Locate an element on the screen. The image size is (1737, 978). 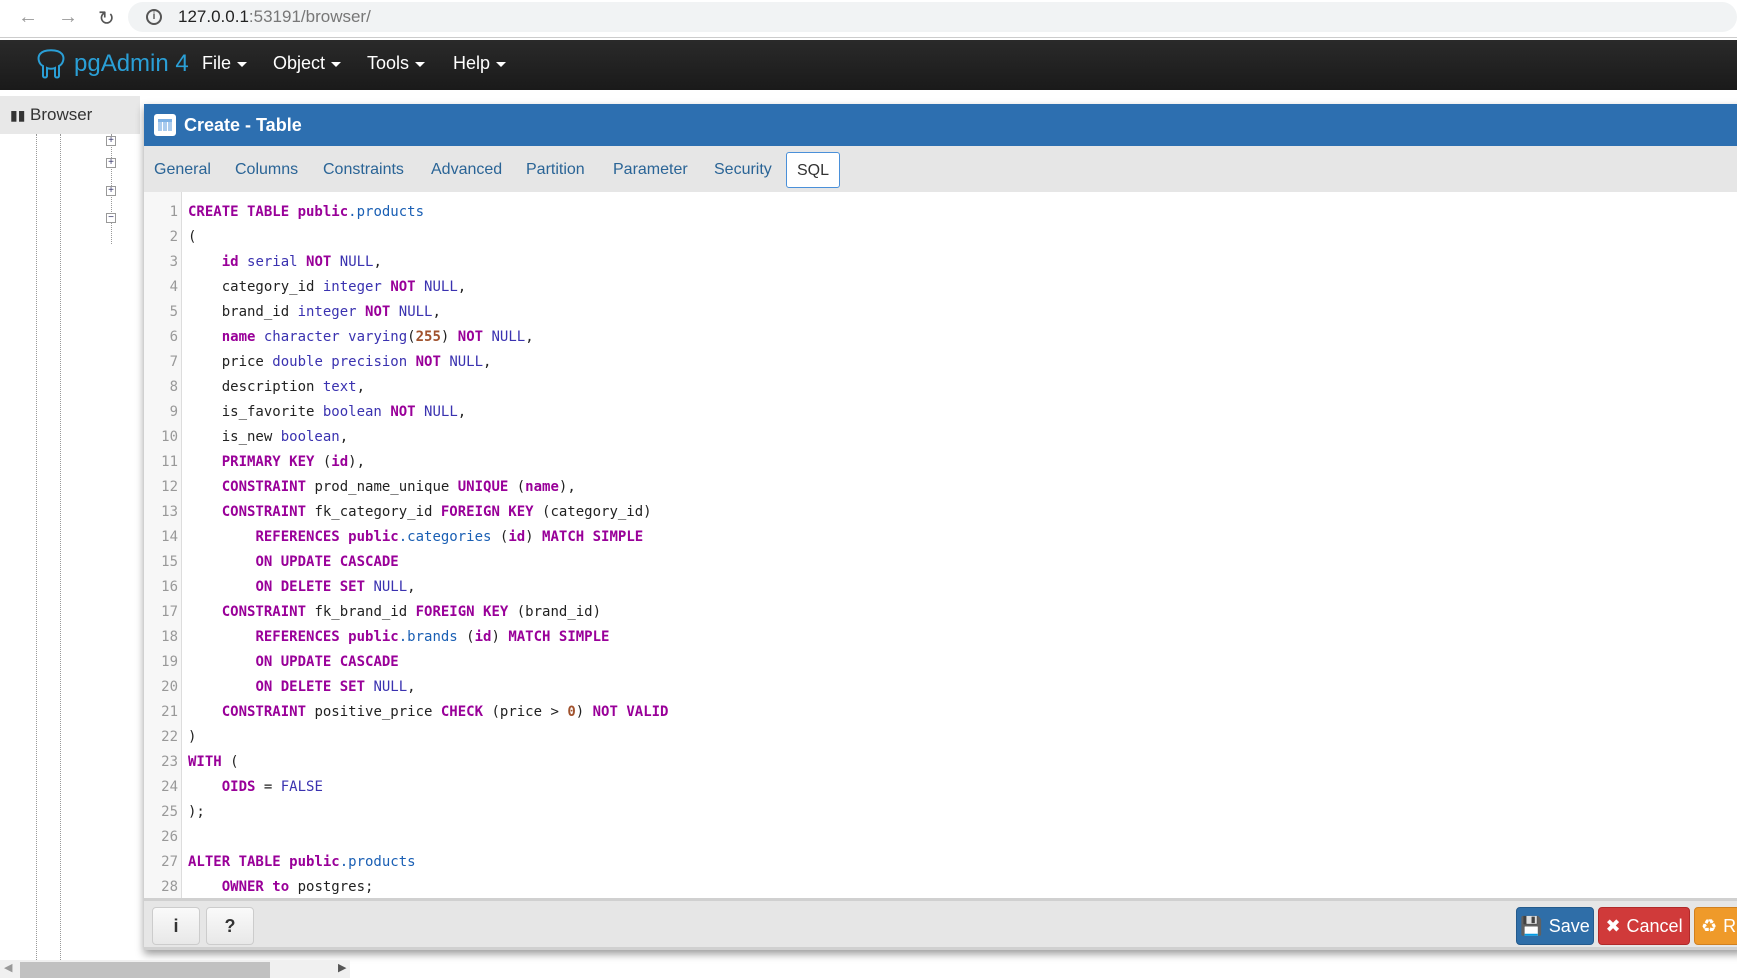
scroll-left-icon: ◀ is located at coordinates (8, 967).